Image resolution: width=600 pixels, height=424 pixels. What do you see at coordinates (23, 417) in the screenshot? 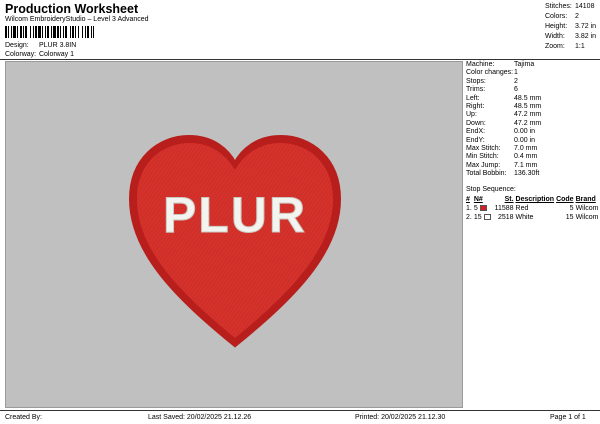
I see `footer-created-by: Created By:` at bounding box center [23, 417].